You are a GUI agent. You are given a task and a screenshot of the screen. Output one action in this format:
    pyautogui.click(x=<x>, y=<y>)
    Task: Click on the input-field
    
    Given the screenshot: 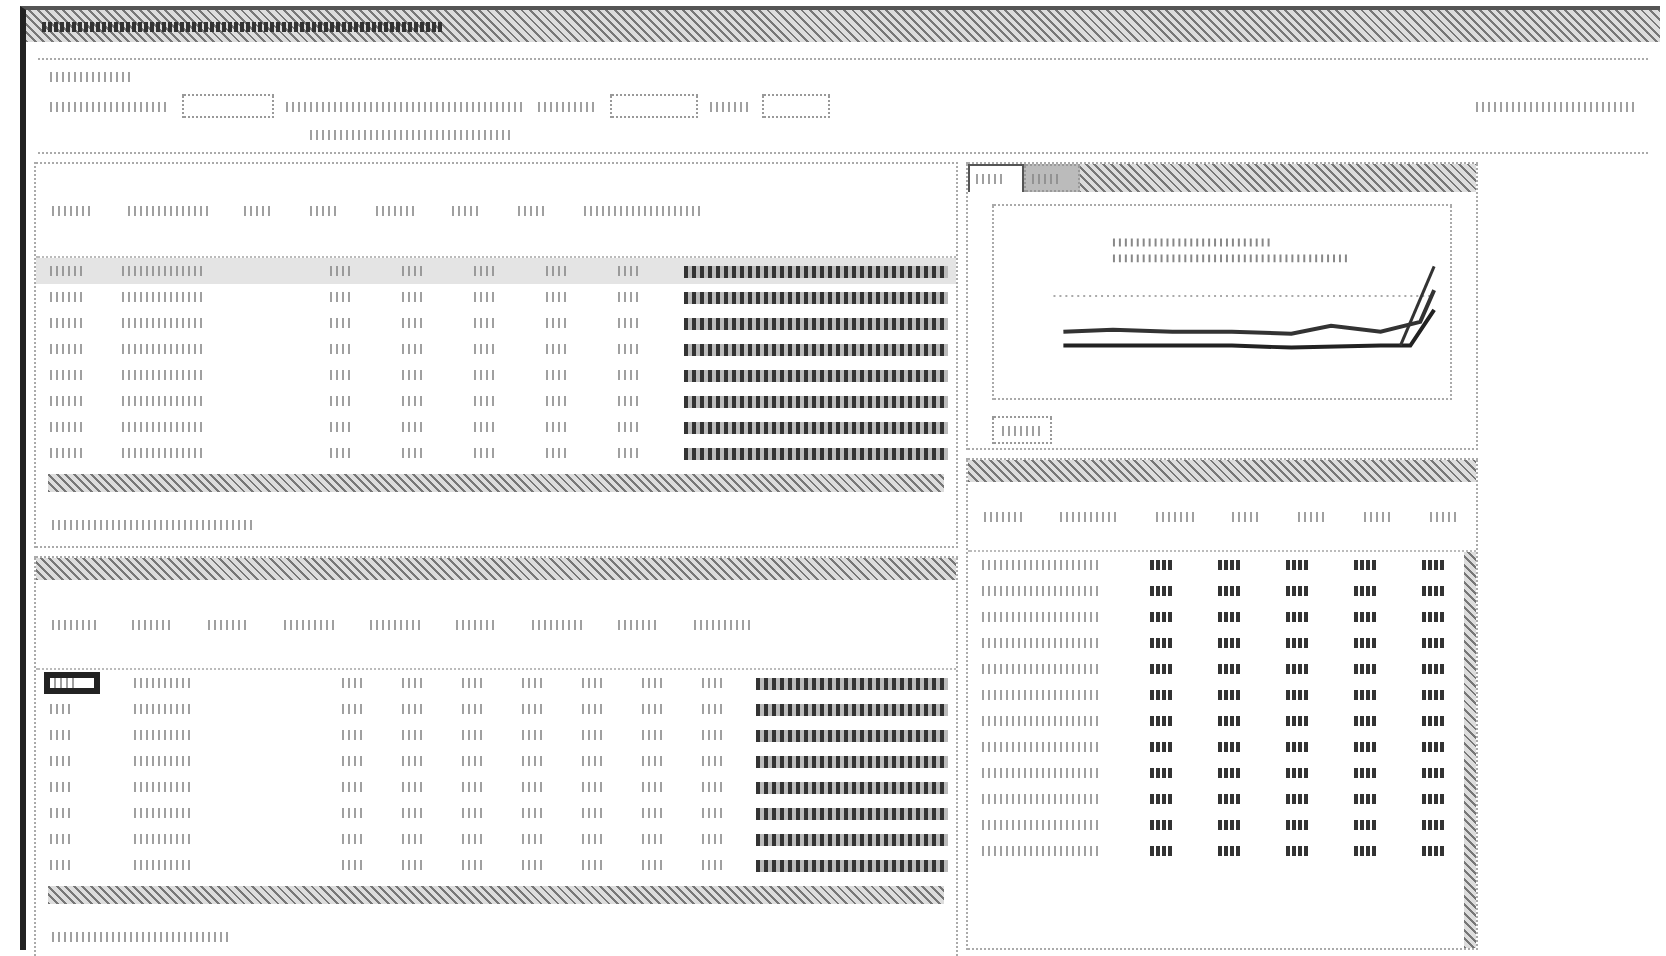 What is the action you would take?
    pyautogui.click(x=796, y=106)
    